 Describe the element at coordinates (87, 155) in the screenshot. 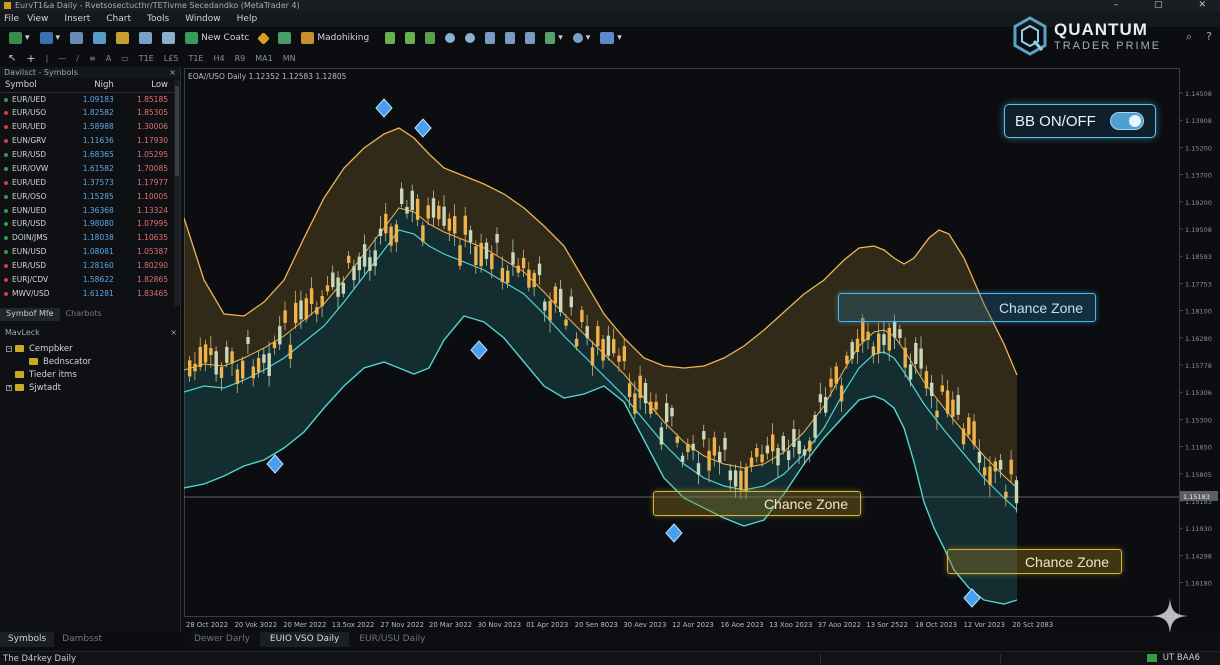

I see `market-watch-row: EUR/USD 1.68365 1.05295` at that location.